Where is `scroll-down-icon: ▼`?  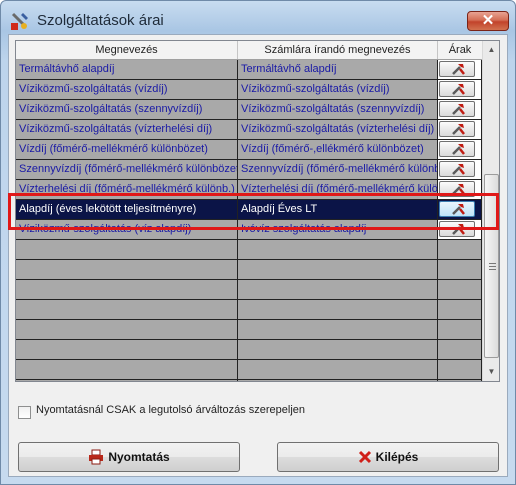 scroll-down-icon: ▼ is located at coordinates (491, 371).